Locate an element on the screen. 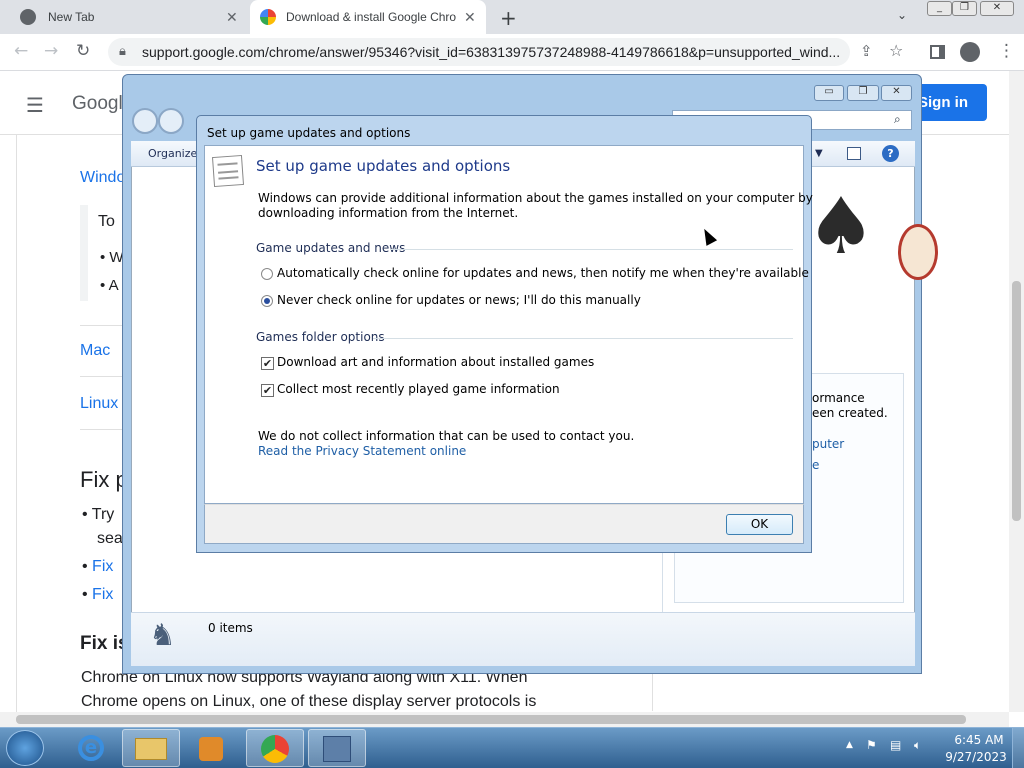  radio-never-check is located at coordinates (267, 301).